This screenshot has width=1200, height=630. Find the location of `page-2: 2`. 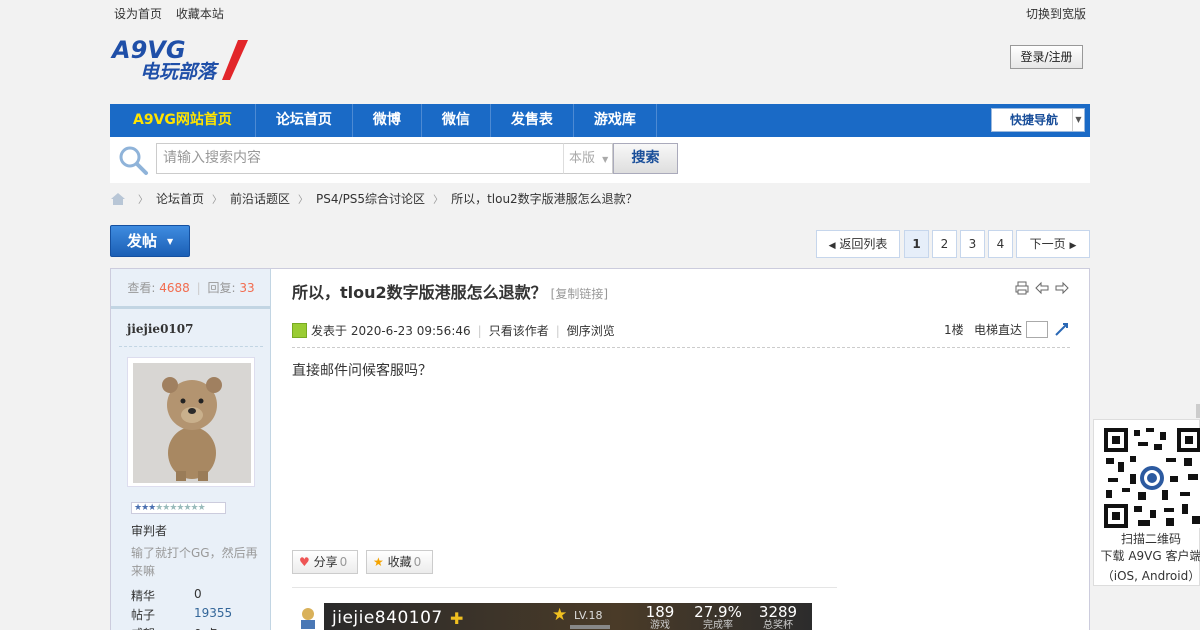

page-2: 2 is located at coordinates (944, 244).